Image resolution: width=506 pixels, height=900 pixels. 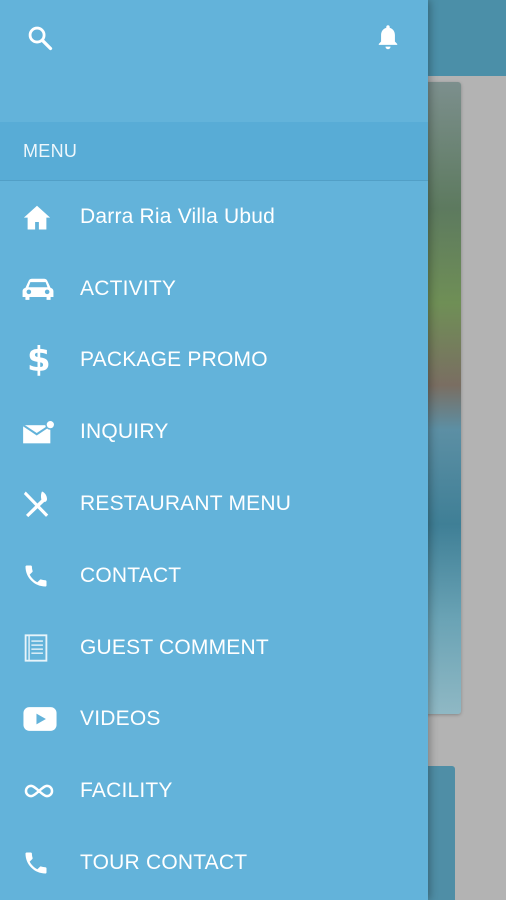 I want to click on menu-item-label: TOUR CONTACT, so click(x=164, y=863).